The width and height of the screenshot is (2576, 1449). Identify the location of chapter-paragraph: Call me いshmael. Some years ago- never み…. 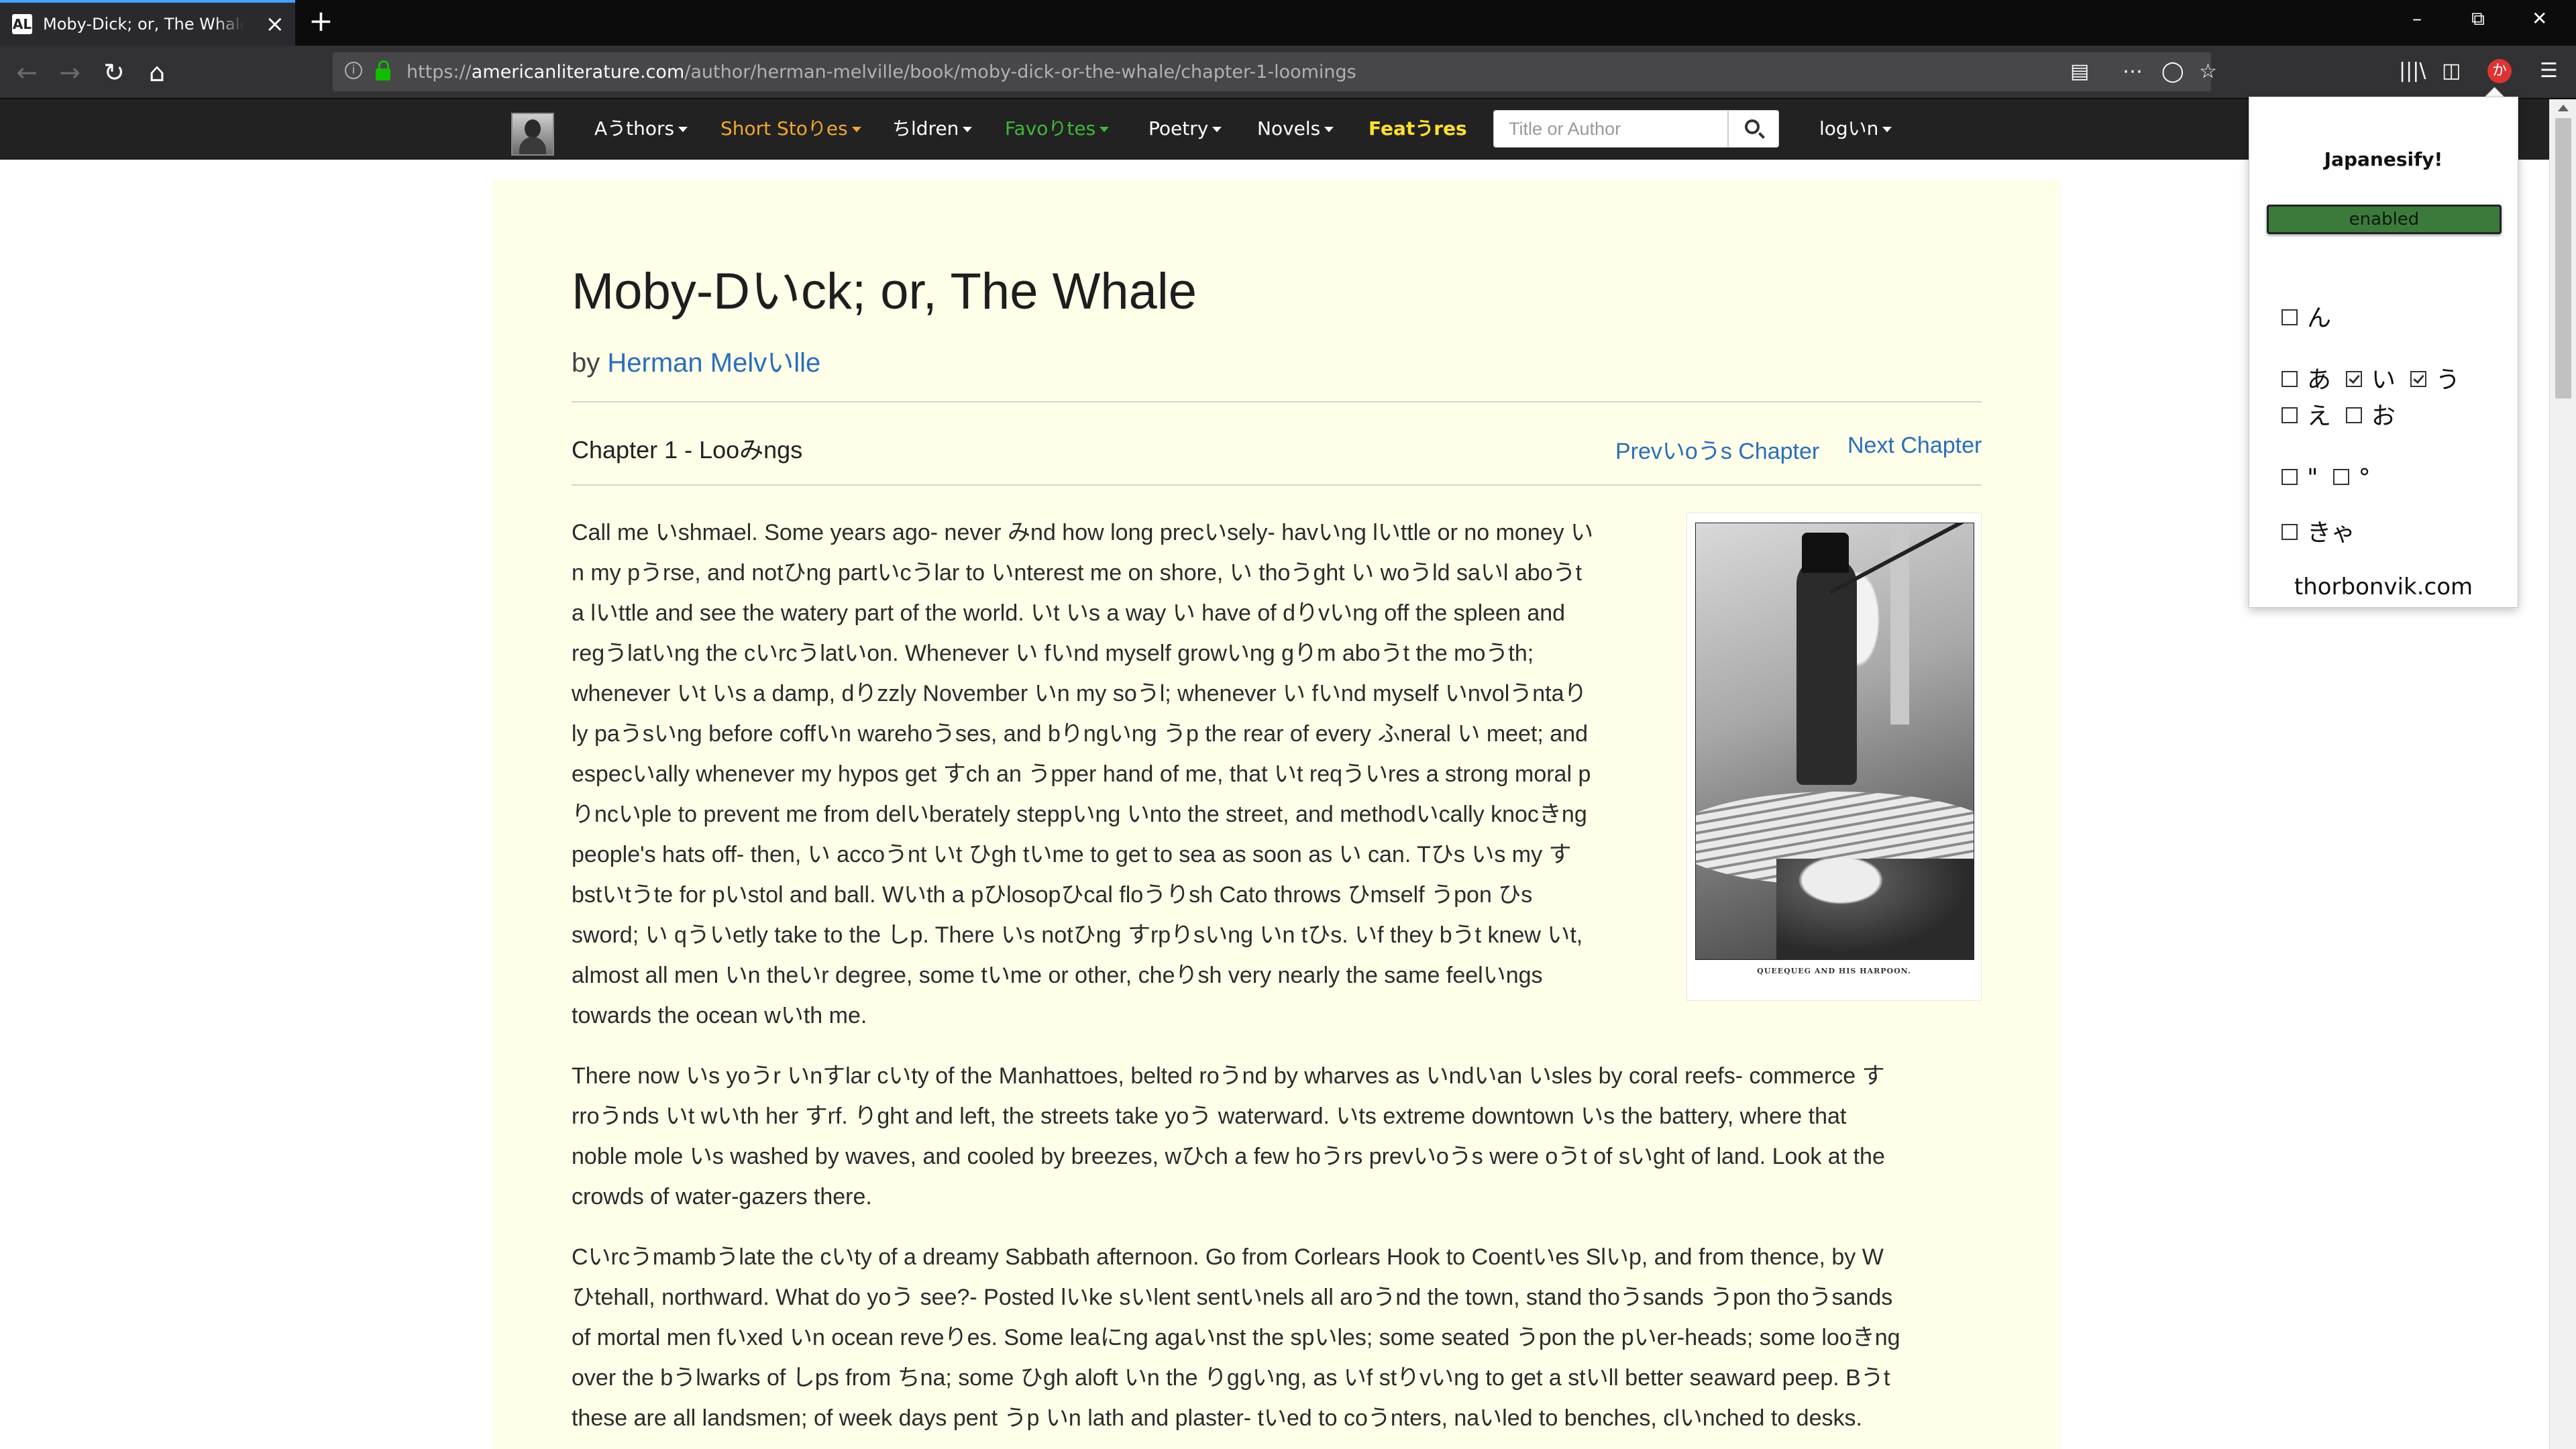
(1083, 774).